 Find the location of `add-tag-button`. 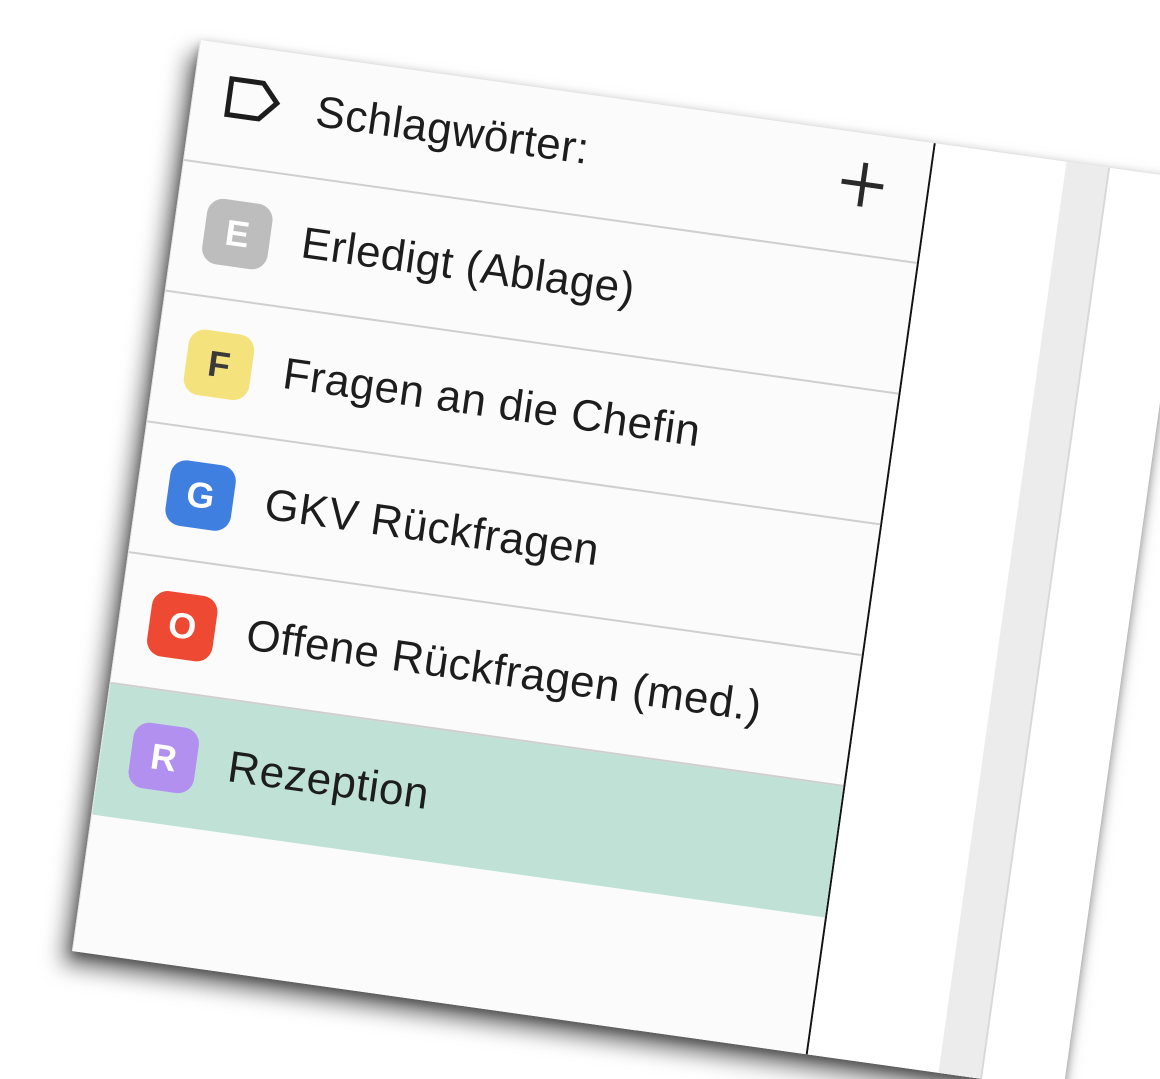

add-tag-button is located at coordinates (862, 184).